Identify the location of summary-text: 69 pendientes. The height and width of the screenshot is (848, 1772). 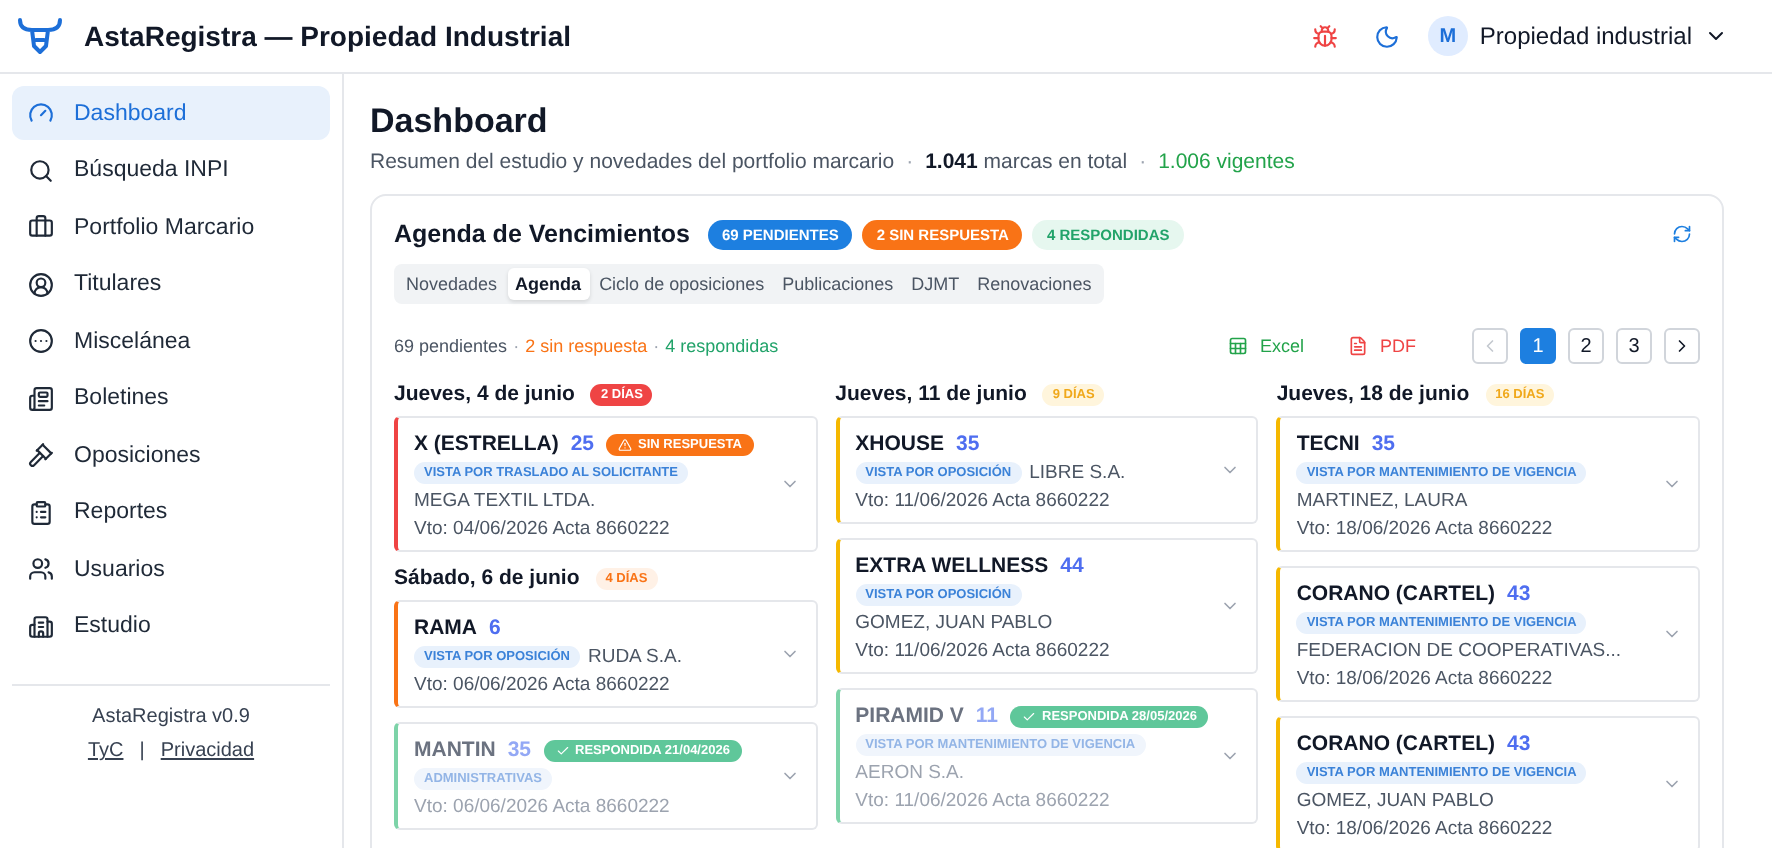
(451, 346).